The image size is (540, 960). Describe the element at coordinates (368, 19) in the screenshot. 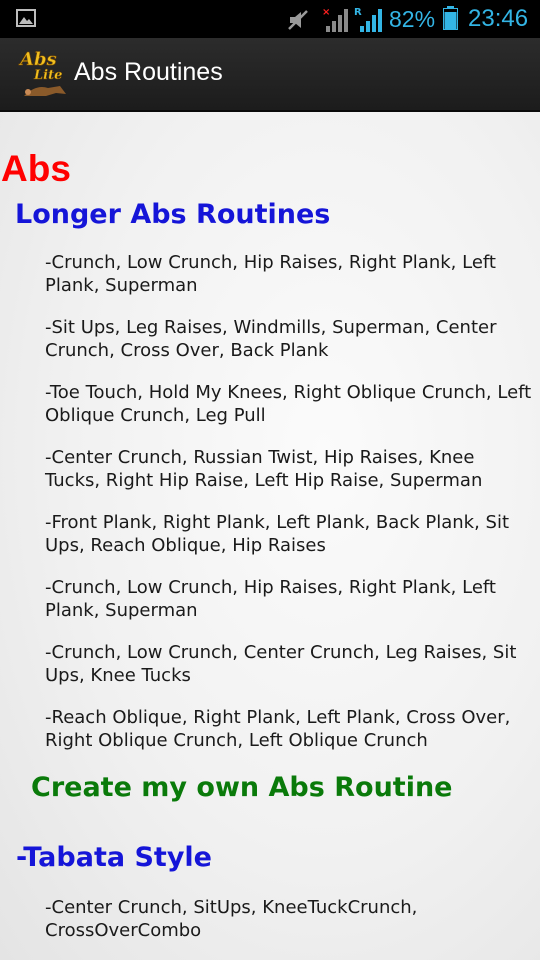

I see `signal-roaming-icon: R` at that location.